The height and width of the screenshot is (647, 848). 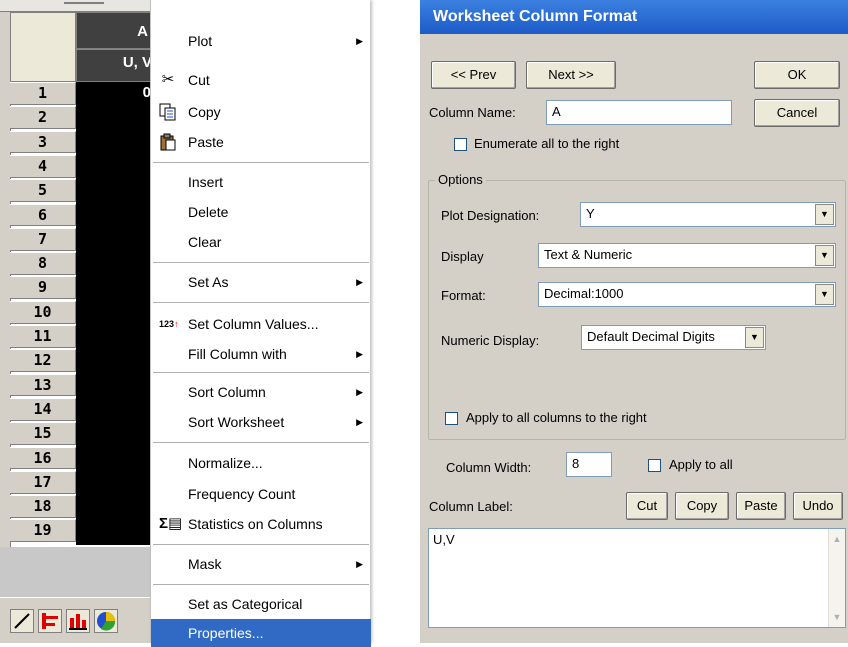 I want to click on menu-item-clear: Clear, so click(x=261, y=242).